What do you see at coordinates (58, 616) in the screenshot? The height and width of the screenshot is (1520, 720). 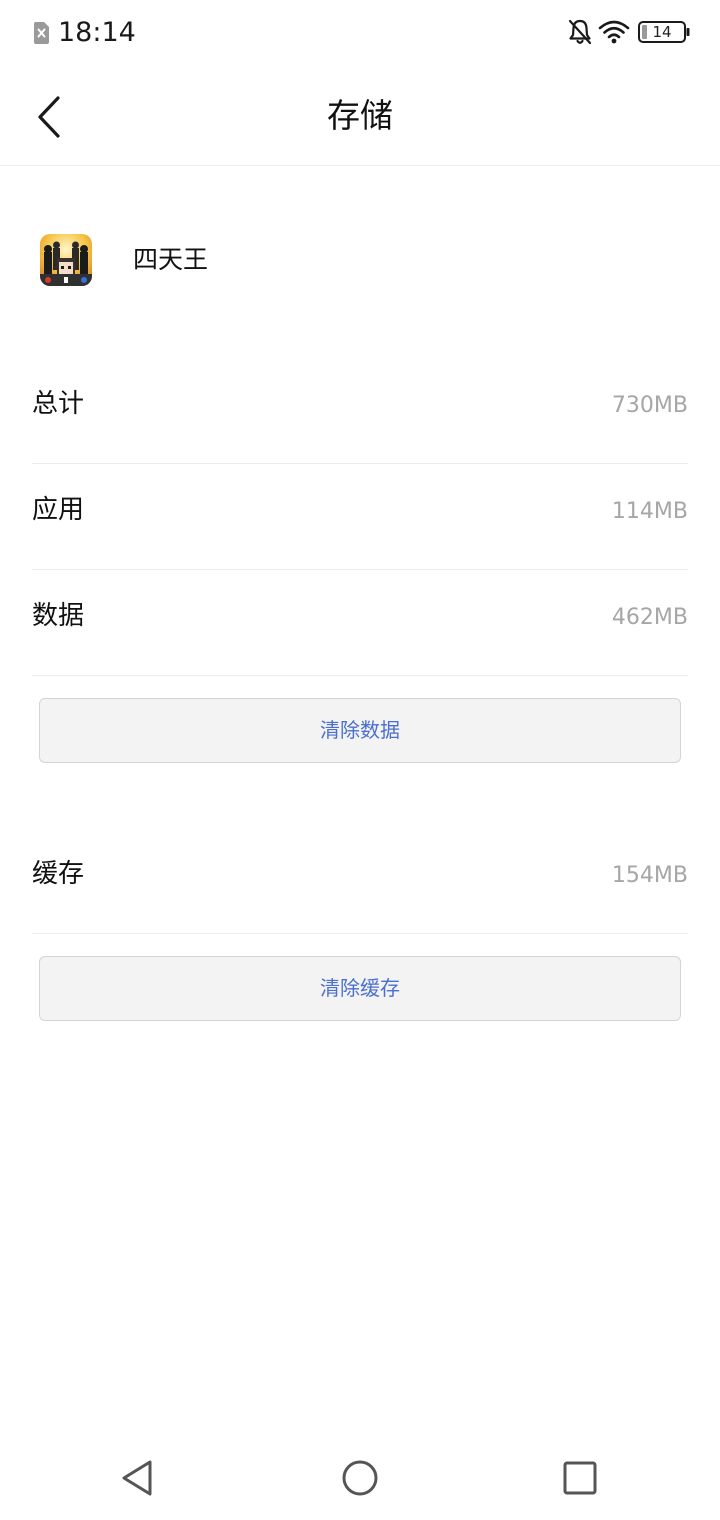 I see `data-label: 数据` at bounding box center [58, 616].